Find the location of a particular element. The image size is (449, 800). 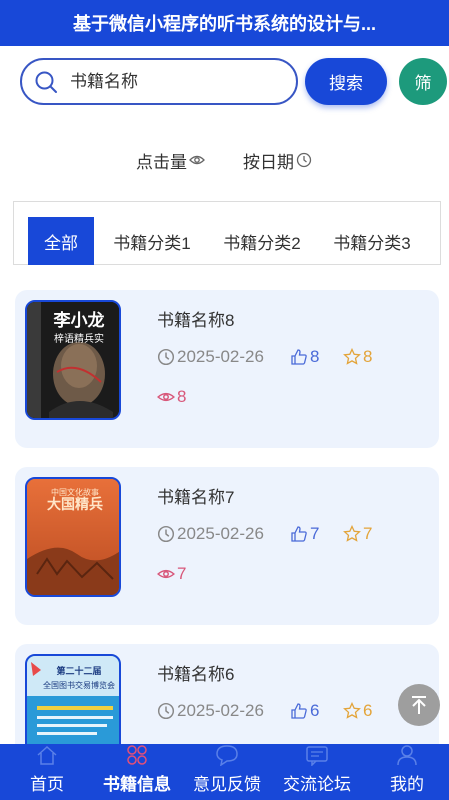

bottom-navigation: 首页 书籍信息 意见反馈 交流论坛 我的 is located at coordinates (224, 772).